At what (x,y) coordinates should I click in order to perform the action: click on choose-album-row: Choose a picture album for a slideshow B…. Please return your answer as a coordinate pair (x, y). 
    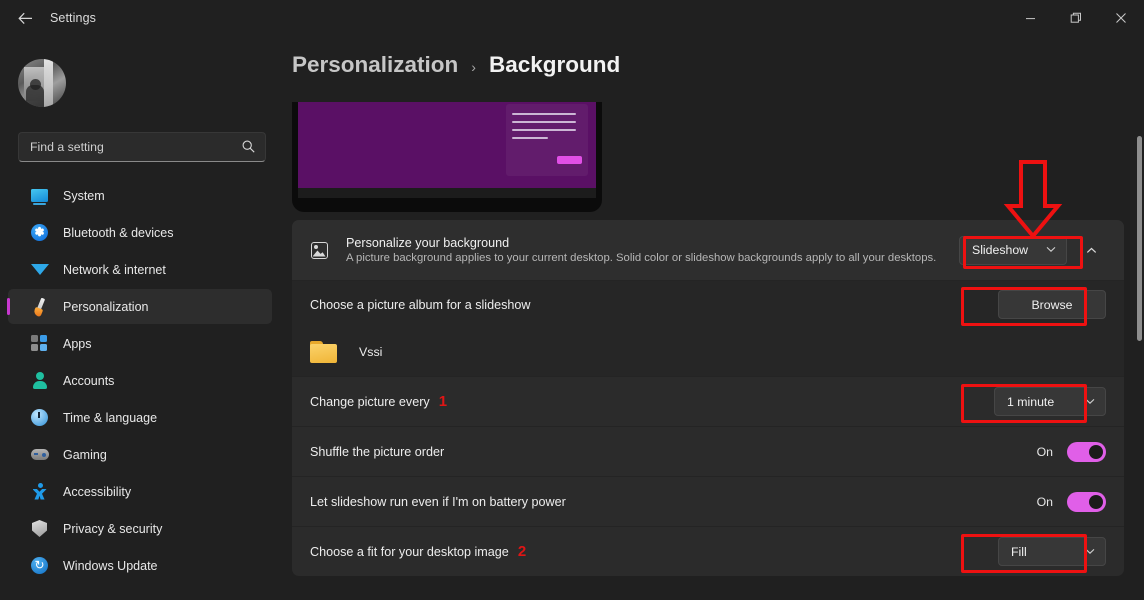
    Looking at the image, I should click on (708, 304).